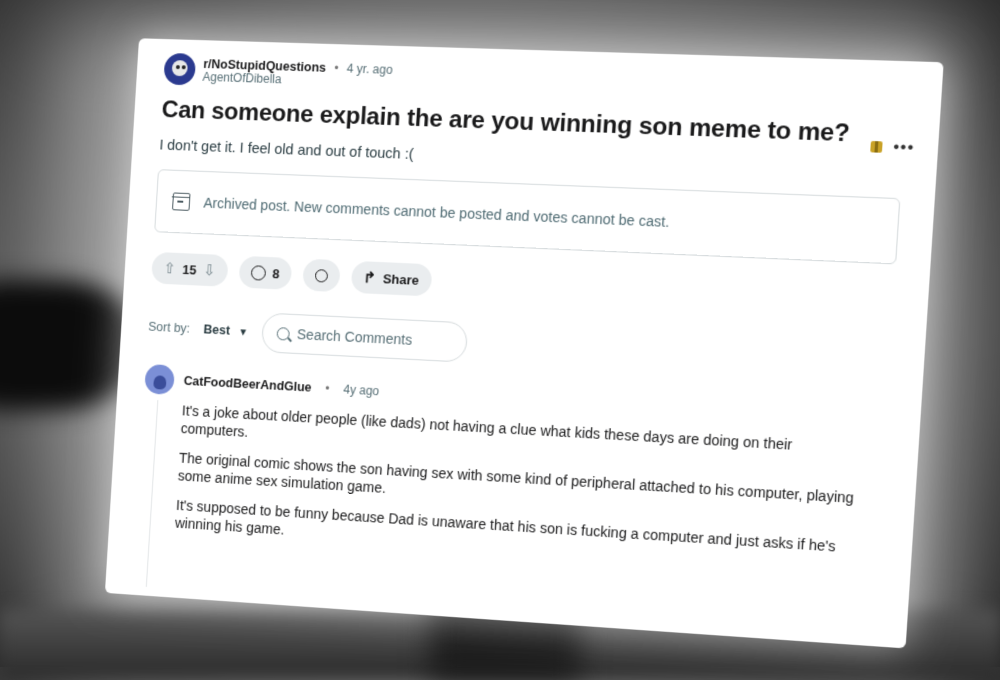  Describe the element at coordinates (243, 333) in the screenshot. I see `chevron-down-icon: ▼` at that location.